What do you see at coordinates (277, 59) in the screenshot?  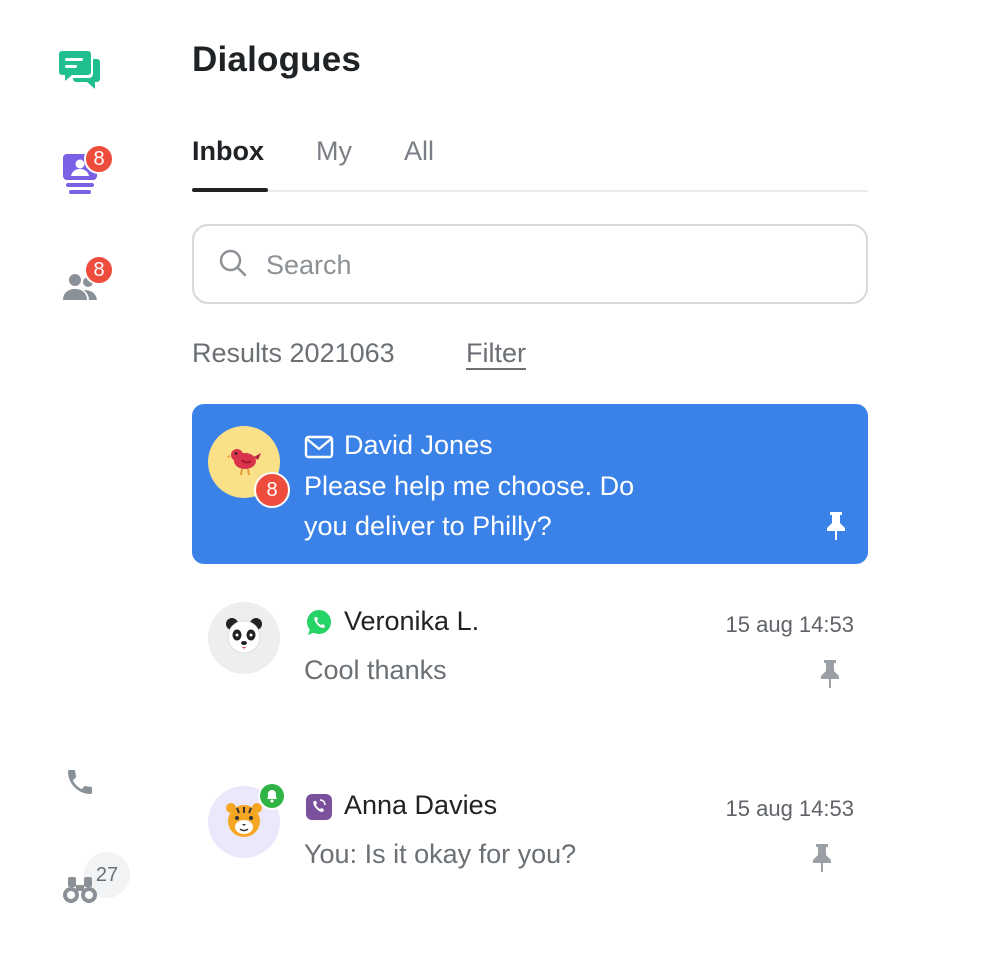 I see `page-title: Dialogues` at bounding box center [277, 59].